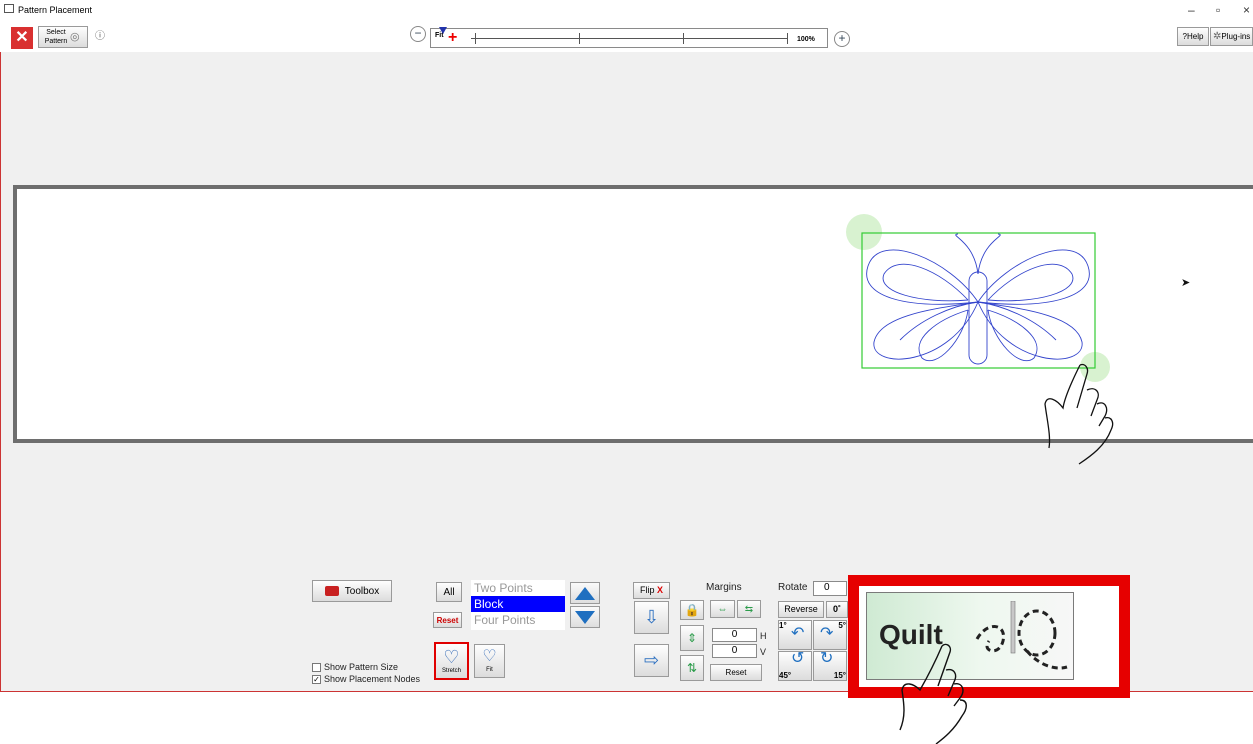 This screenshot has width=1253, height=744. I want to click on show-placement-nodes-checkbox: ✓, so click(316, 679).